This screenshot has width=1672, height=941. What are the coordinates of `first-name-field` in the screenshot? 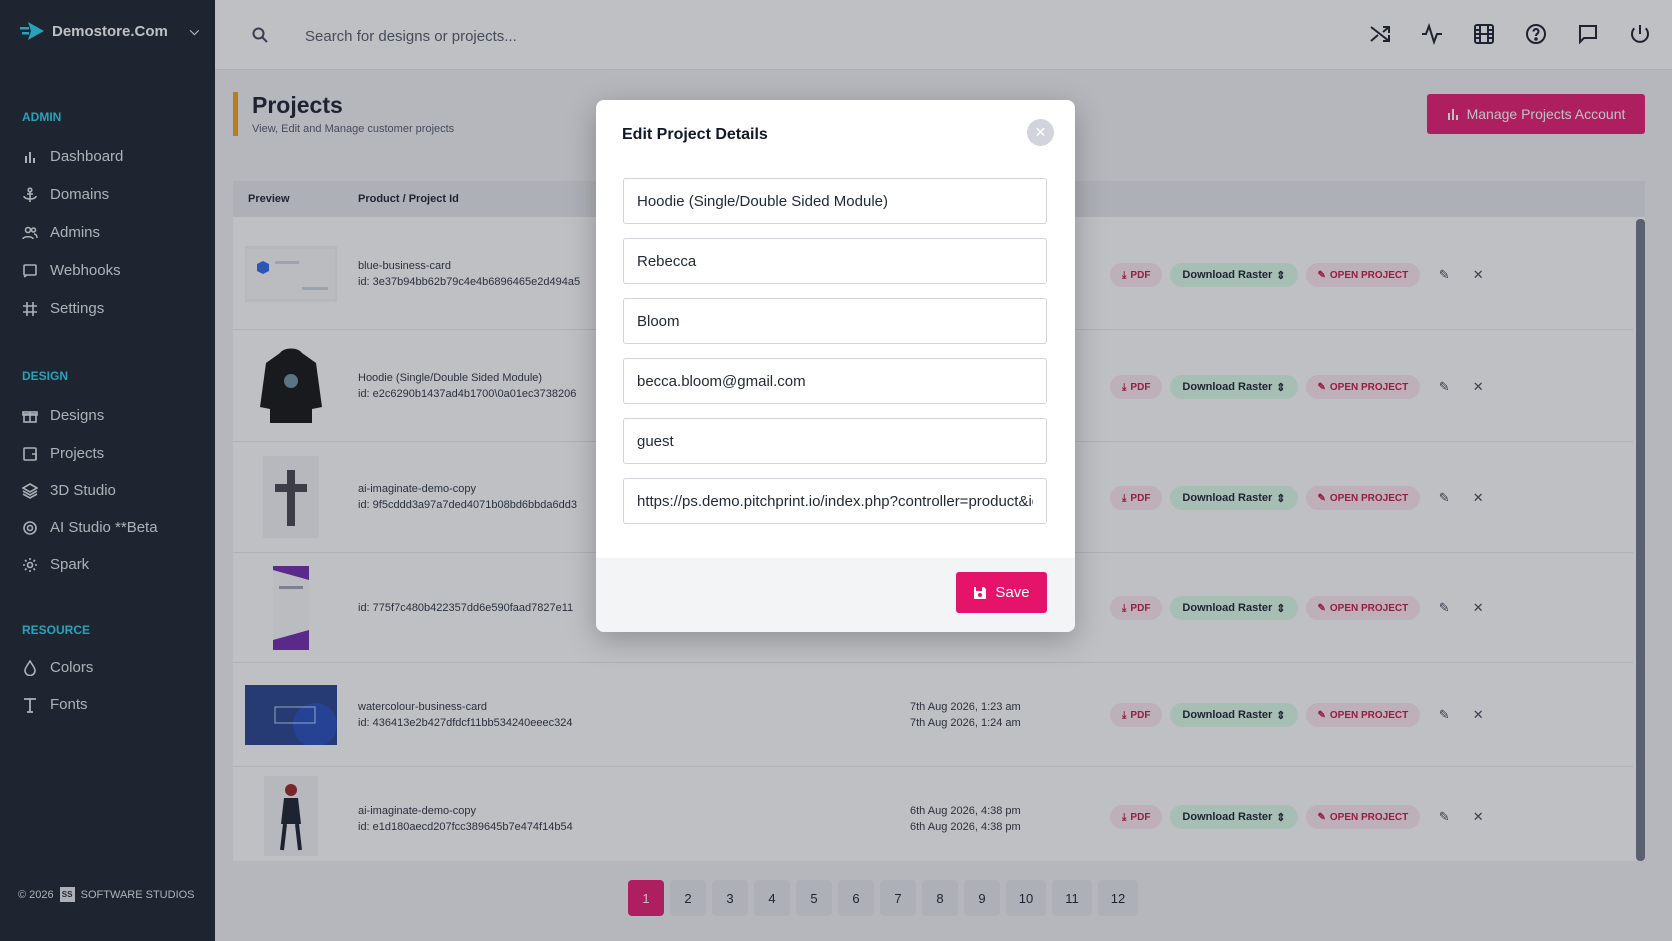 It's located at (835, 261).